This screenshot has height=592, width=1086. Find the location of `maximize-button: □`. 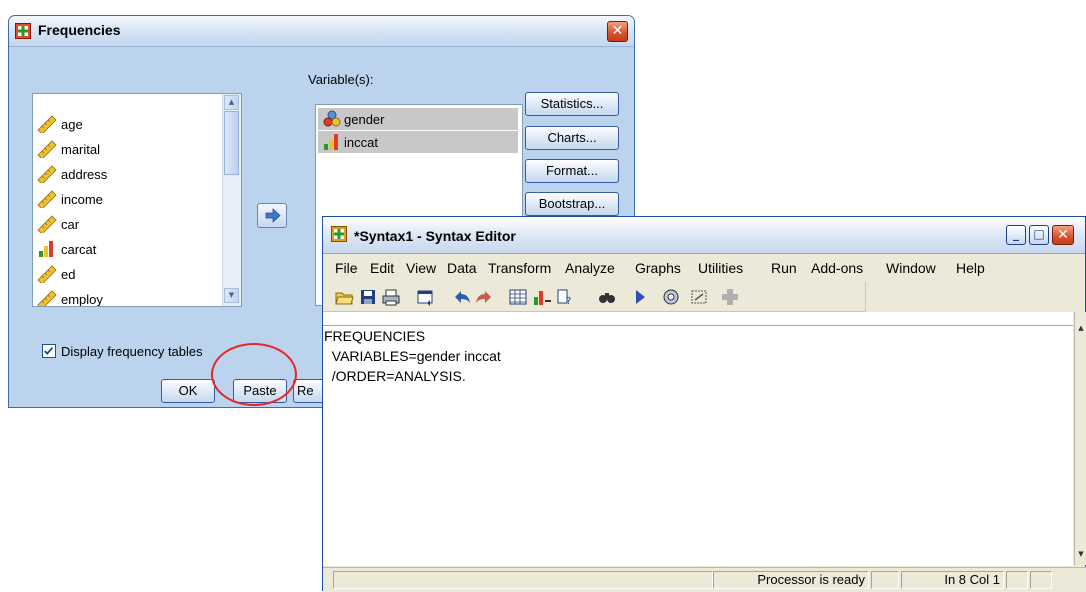

maximize-button: □ is located at coordinates (1039, 235).